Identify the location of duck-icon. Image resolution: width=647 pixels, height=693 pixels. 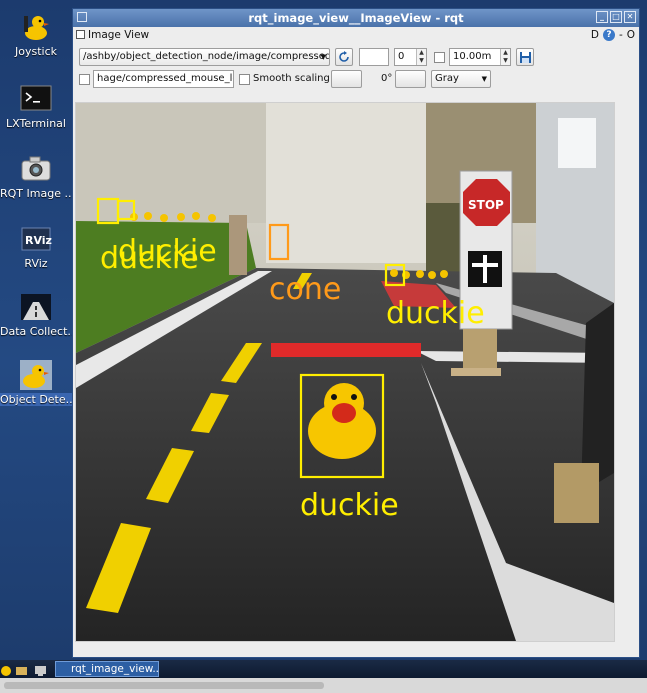
(36, 375).